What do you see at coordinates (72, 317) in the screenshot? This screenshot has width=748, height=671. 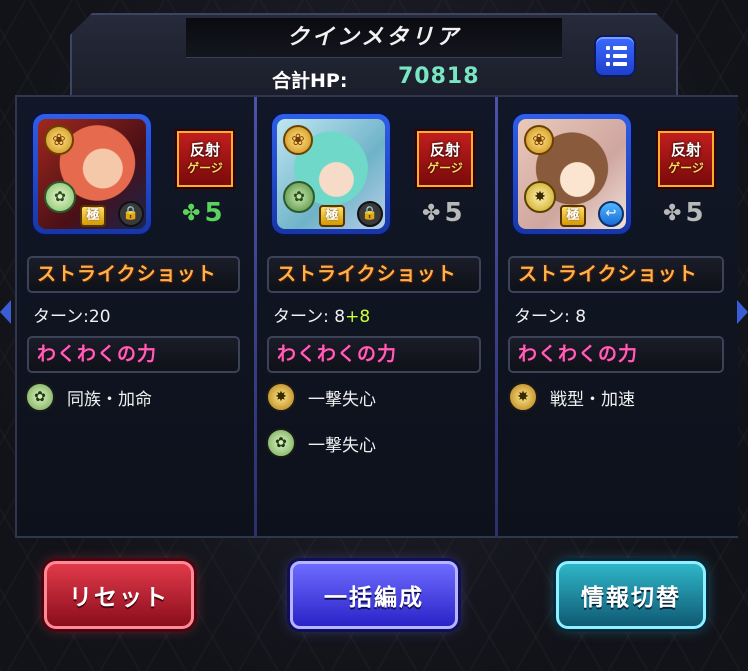 I see `strike-shot-turns: ターン:20` at bounding box center [72, 317].